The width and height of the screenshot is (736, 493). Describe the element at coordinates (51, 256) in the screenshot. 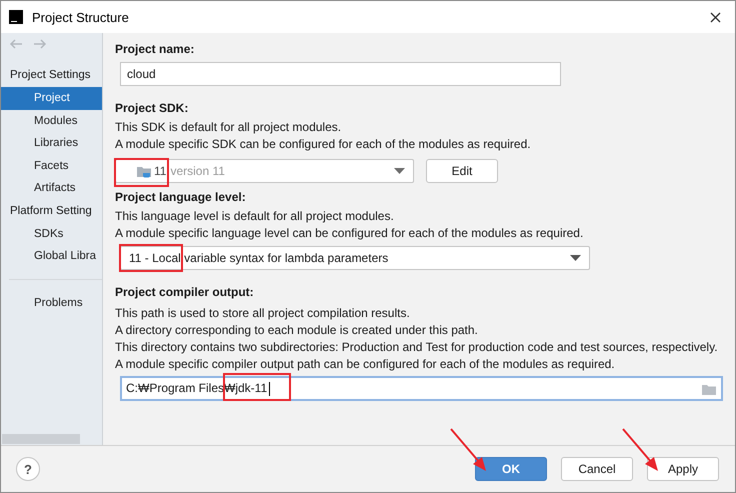

I see `sidebar-item: Global Libra` at that location.